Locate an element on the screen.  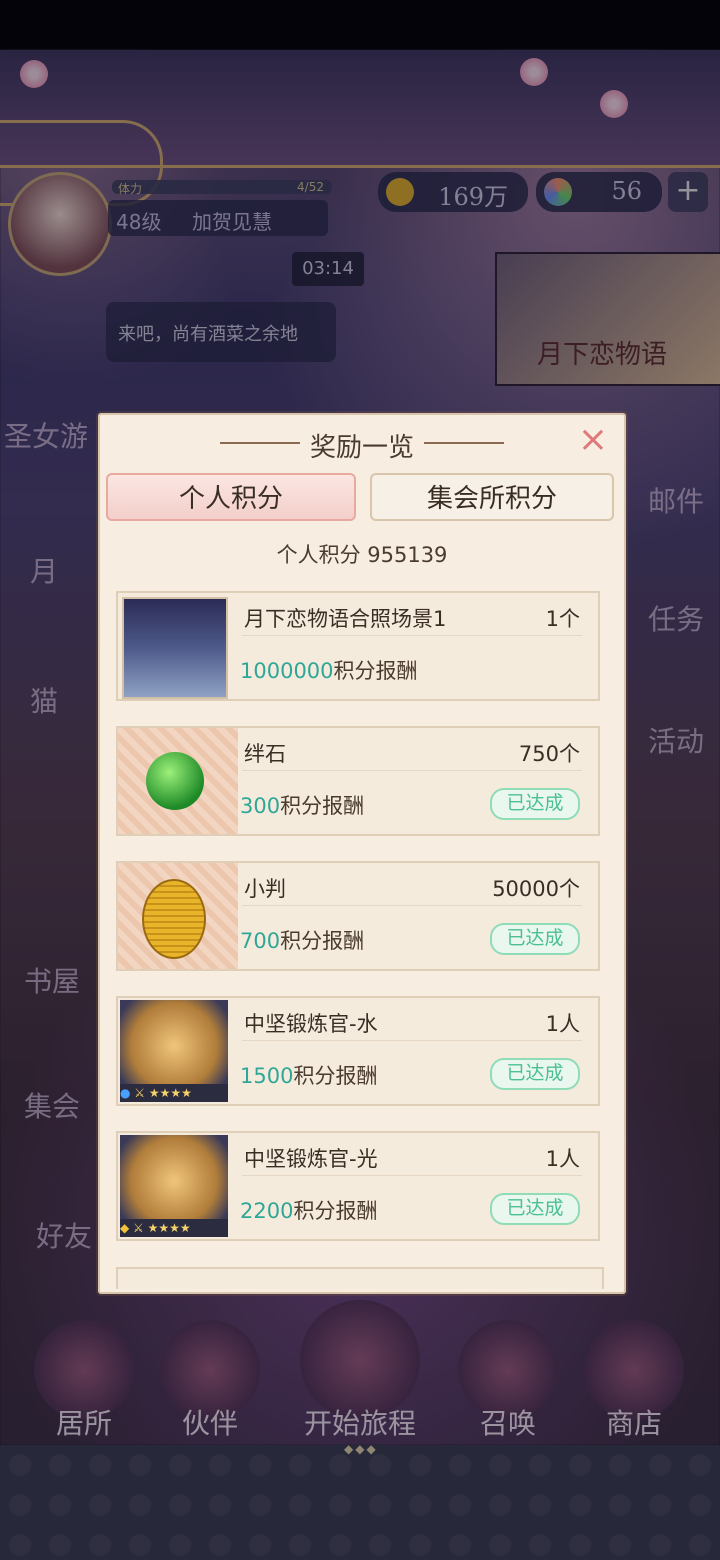
title-ornament is located at coordinates (464, 443).